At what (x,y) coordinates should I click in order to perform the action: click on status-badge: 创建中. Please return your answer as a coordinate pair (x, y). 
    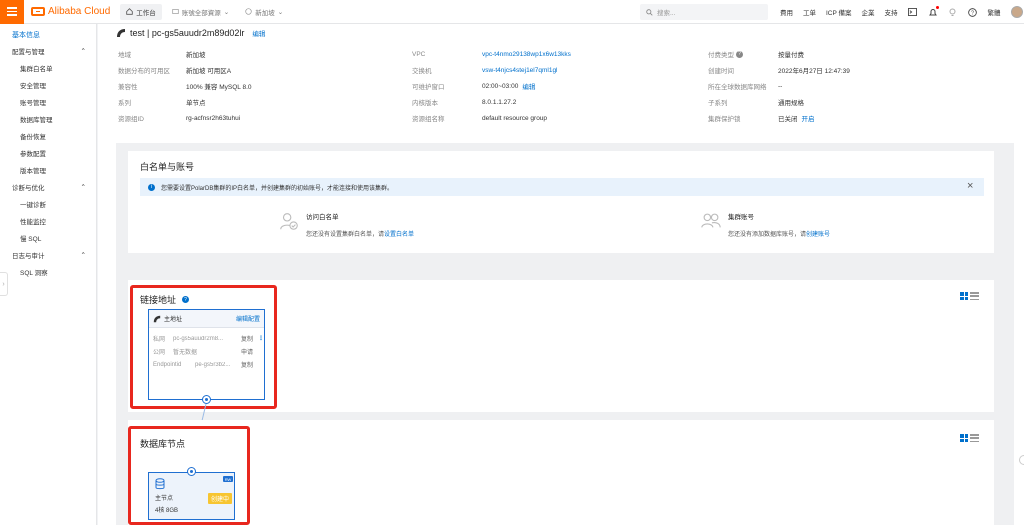
    Looking at the image, I should click on (220, 498).